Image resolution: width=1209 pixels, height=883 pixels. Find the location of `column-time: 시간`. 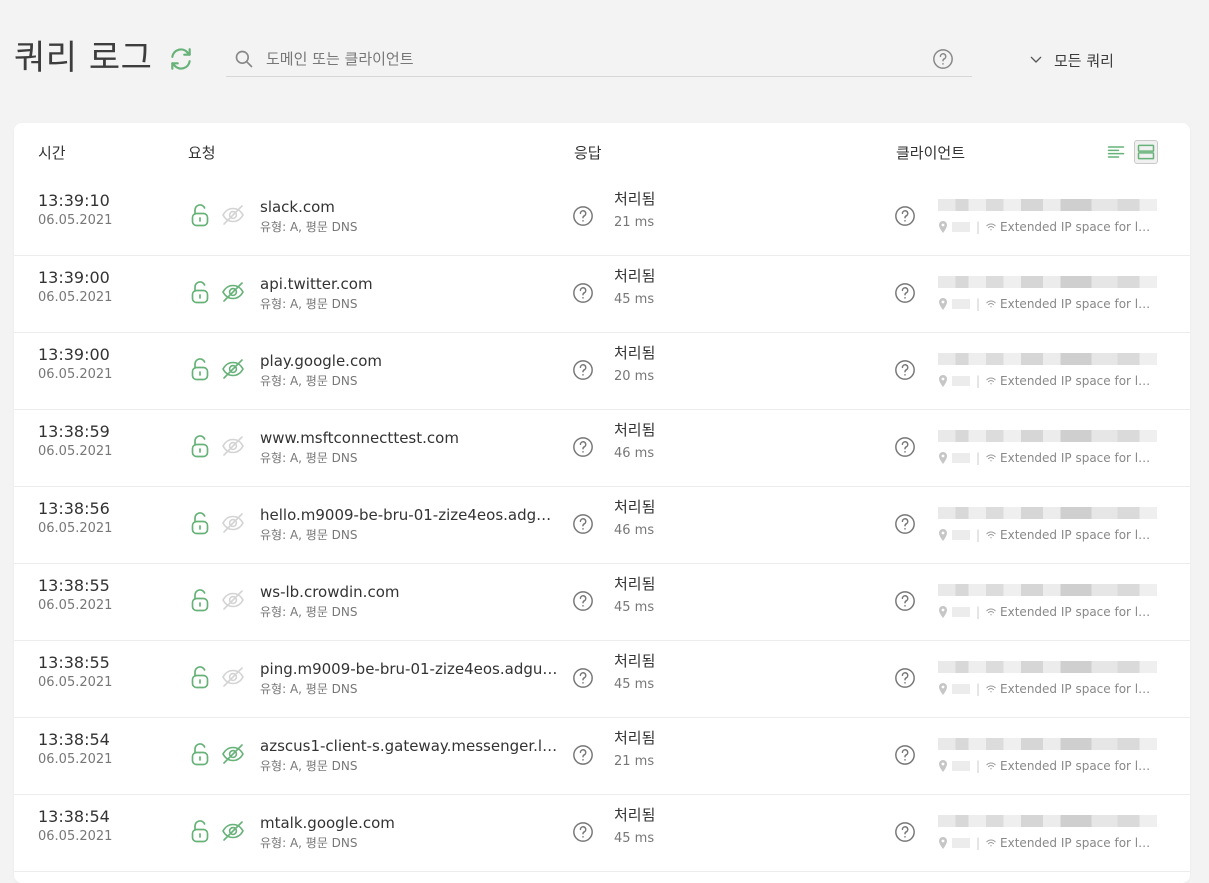

column-time: 시간 is located at coordinates (52, 153).